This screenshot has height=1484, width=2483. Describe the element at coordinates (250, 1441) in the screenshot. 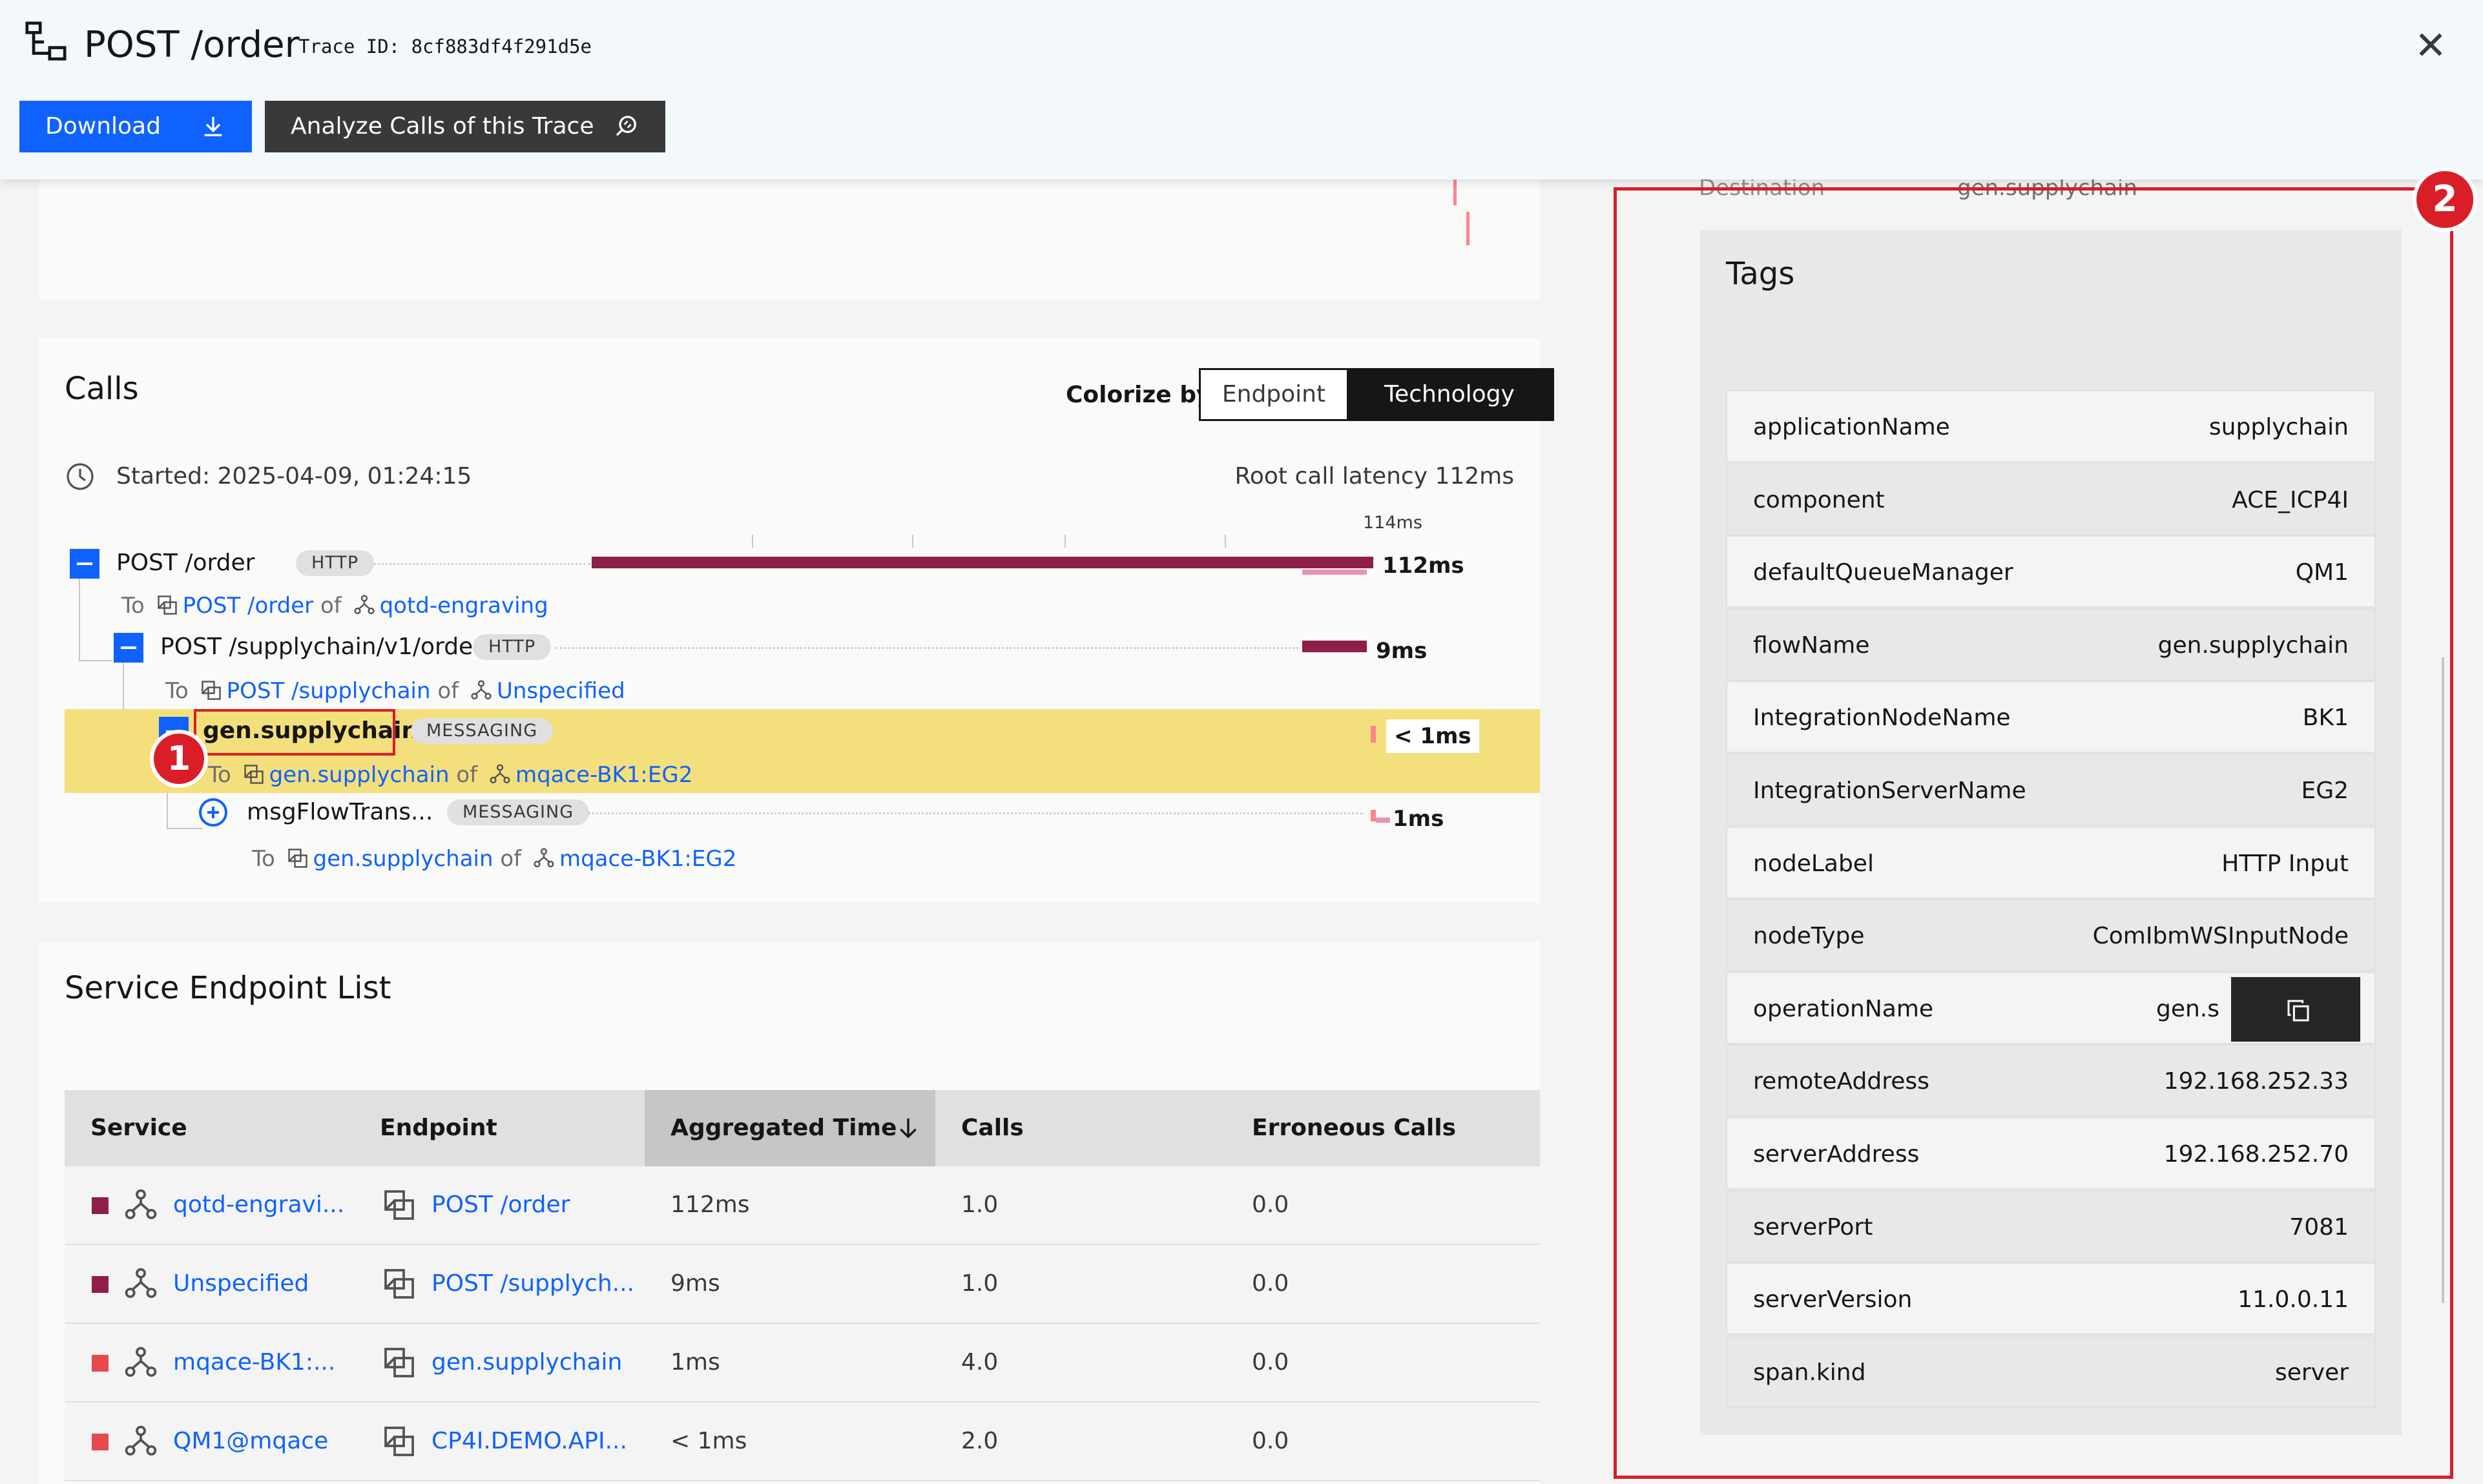

I see `service-link: QM1@mqace` at that location.